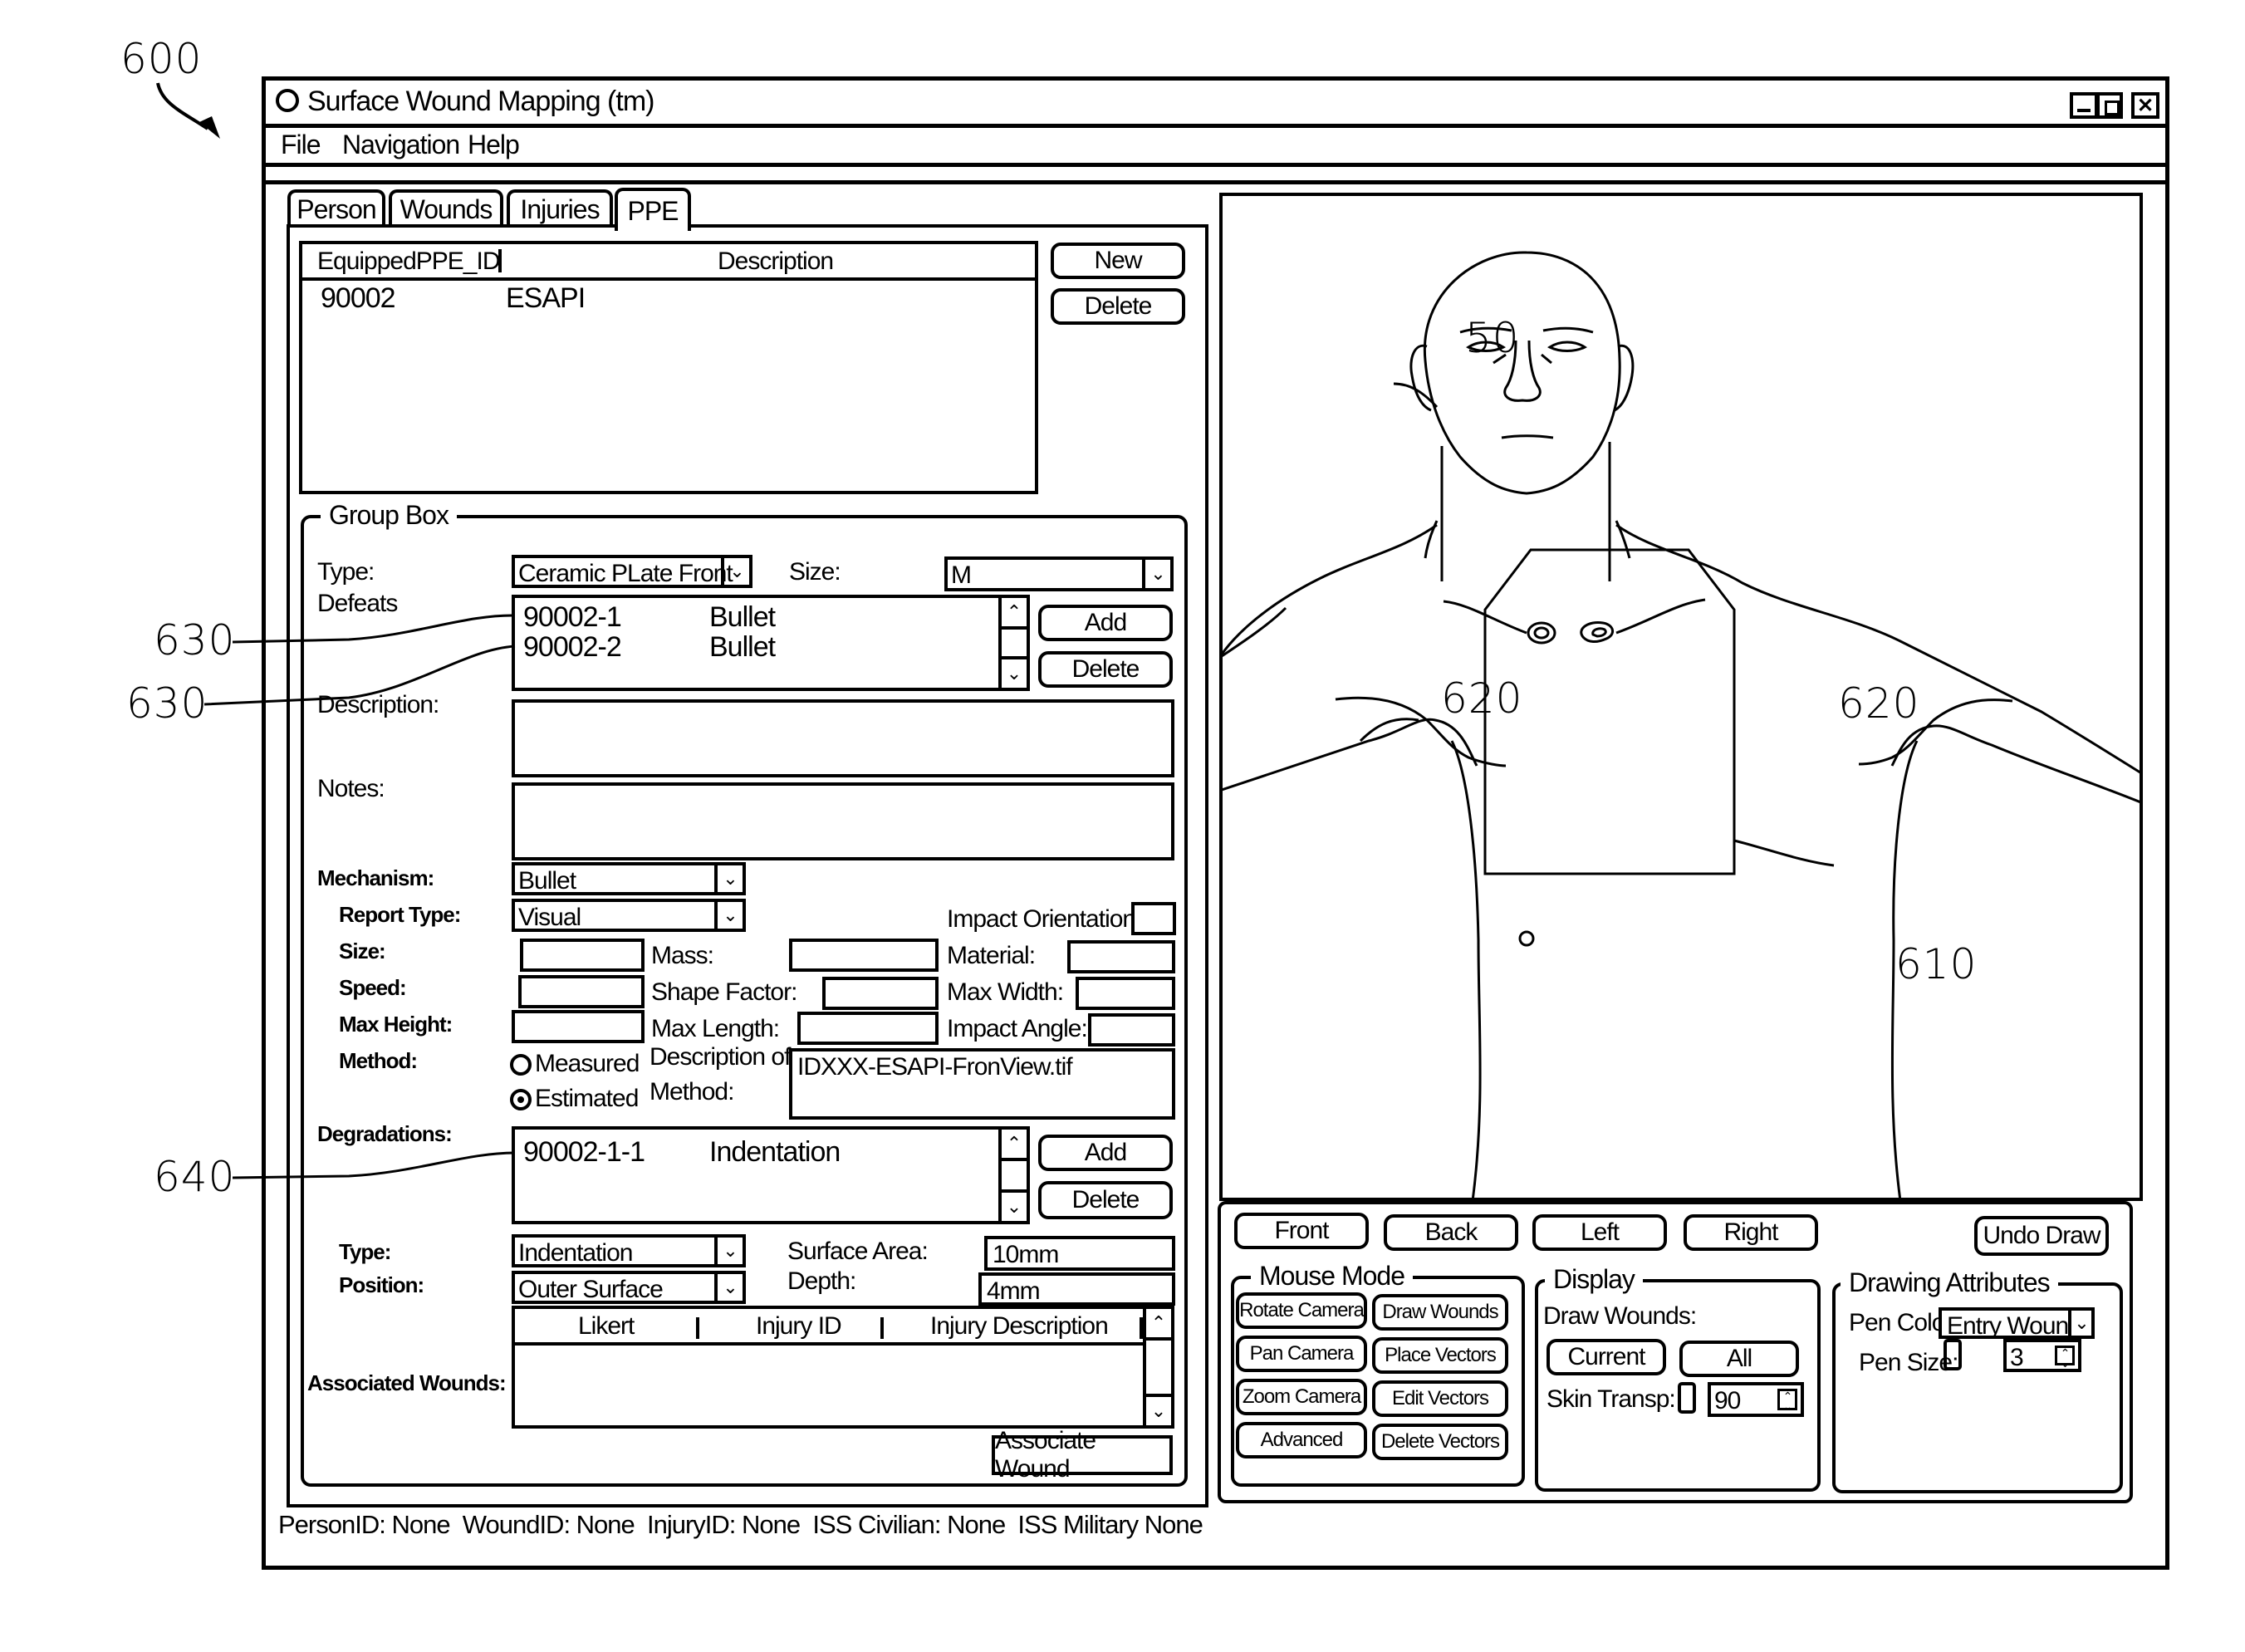 The width and height of the screenshot is (2245, 1652). I want to click on pen-size-slider, so click(1953, 1354).